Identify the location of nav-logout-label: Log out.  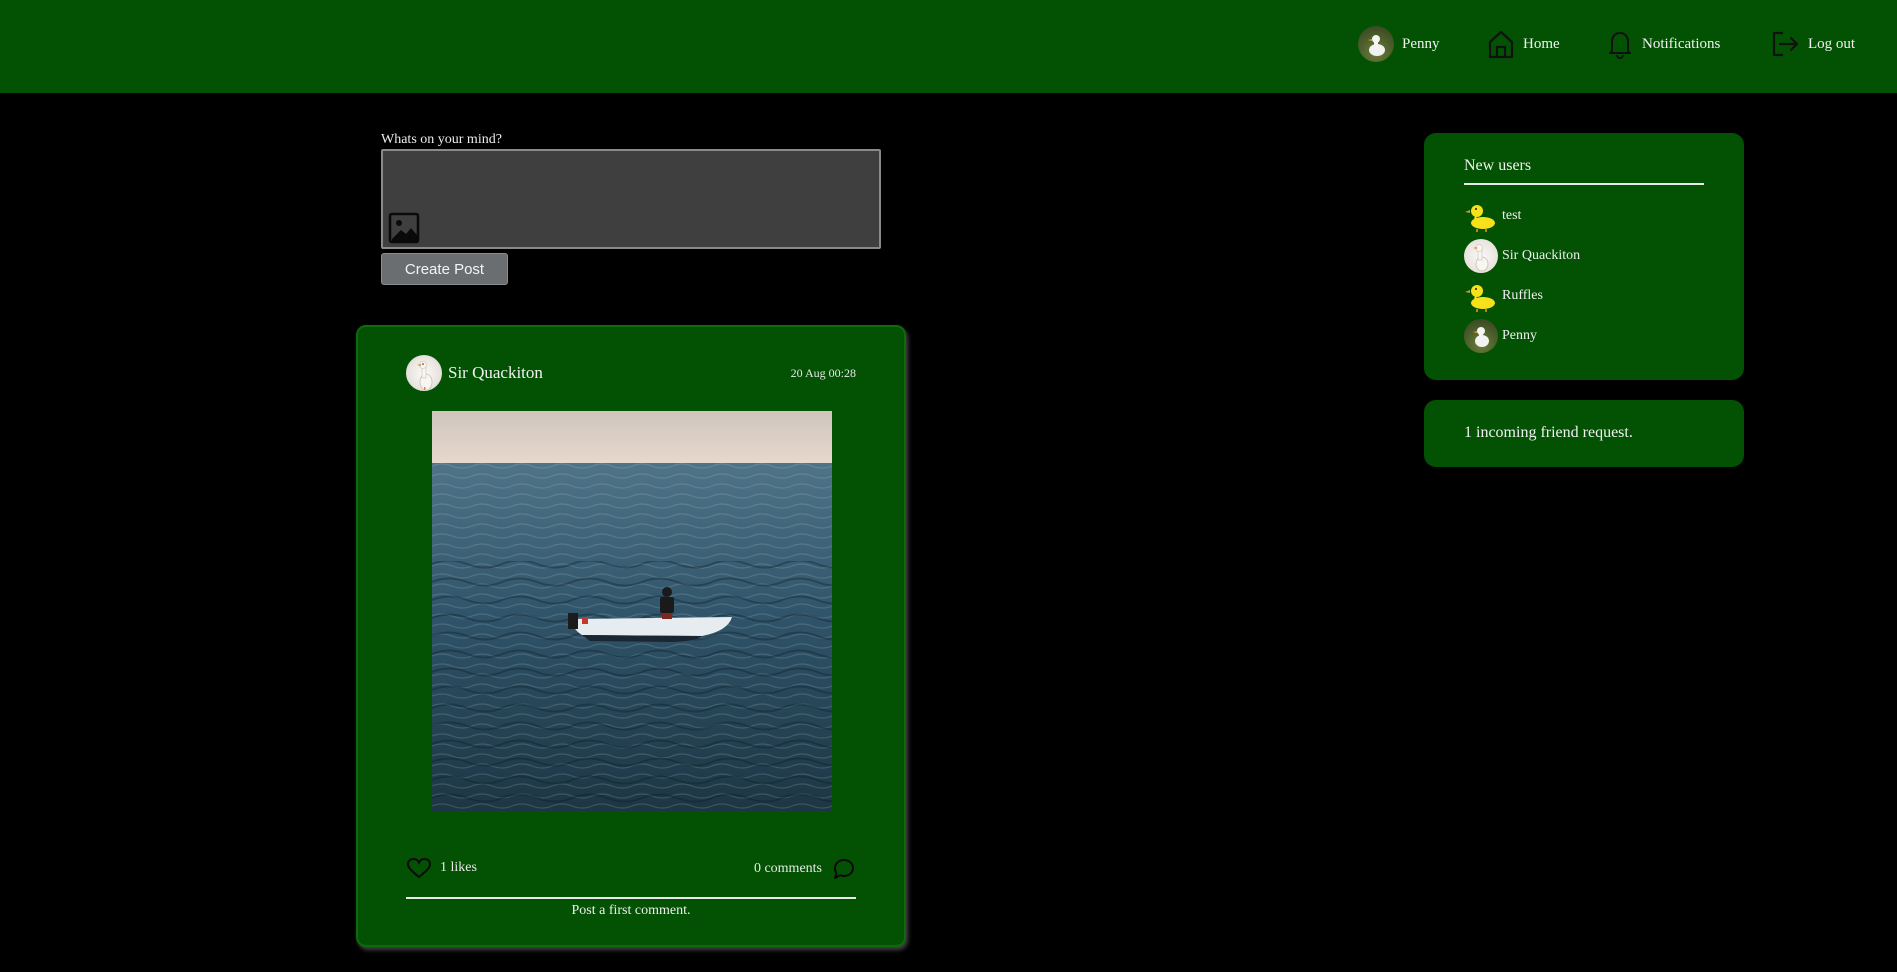
(1832, 43).